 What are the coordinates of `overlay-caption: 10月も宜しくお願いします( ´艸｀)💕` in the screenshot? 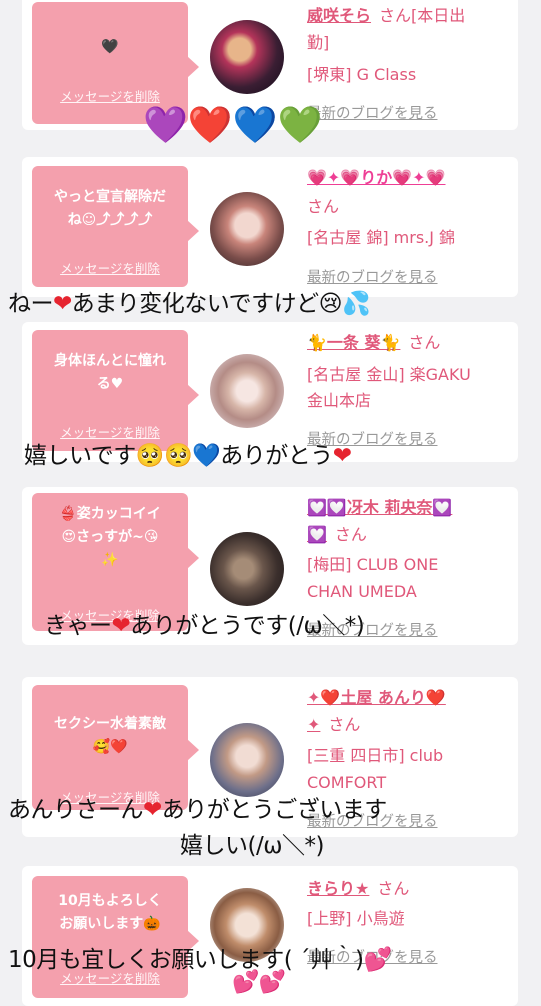 It's located at (200, 957).